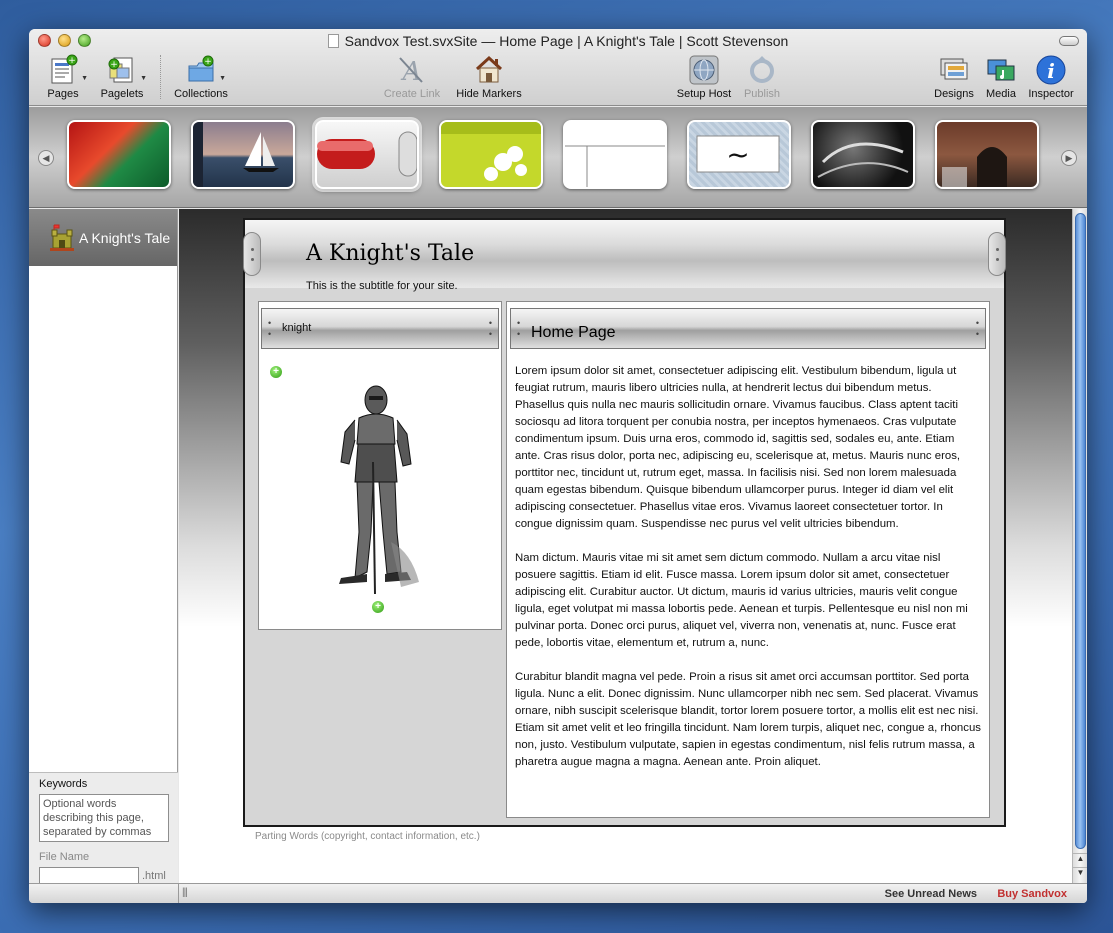 This screenshot has width=1113, height=933. What do you see at coordinates (46, 158) in the screenshot?
I see `scroll-left-button: ◀` at bounding box center [46, 158].